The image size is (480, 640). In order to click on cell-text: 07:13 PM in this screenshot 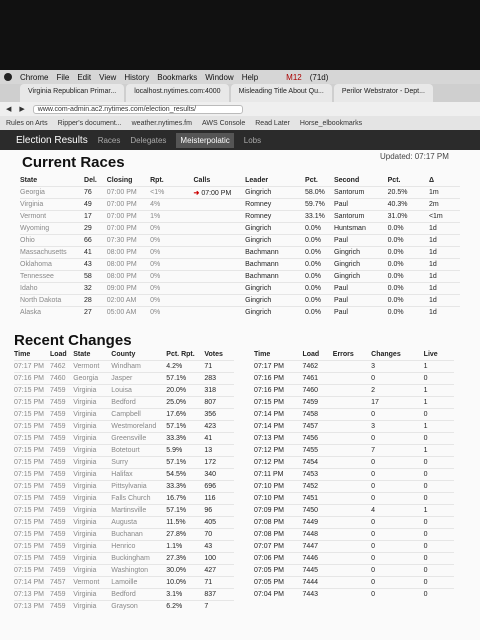, I will do `click(29, 594)`.